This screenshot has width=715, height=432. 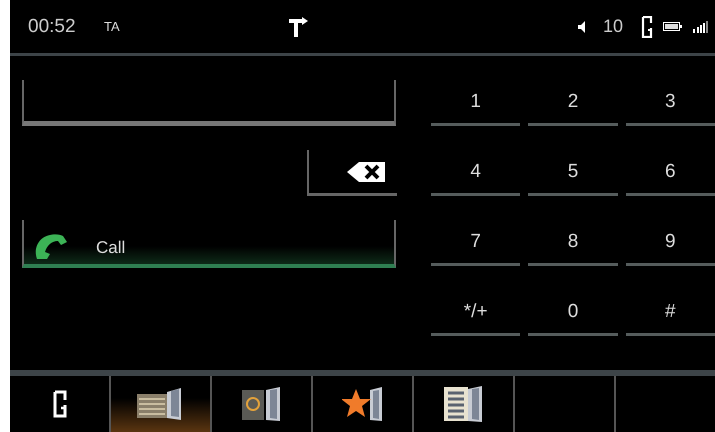 What do you see at coordinates (52, 27) in the screenshot?
I see `clock-time: 00:52` at bounding box center [52, 27].